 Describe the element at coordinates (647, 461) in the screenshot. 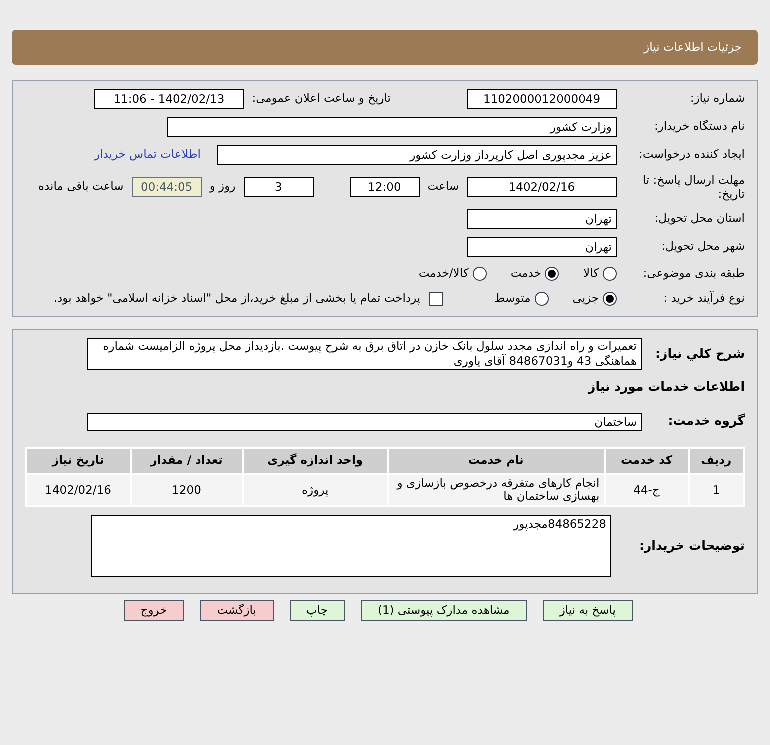

I see `column-header: کد خدمت` at that location.